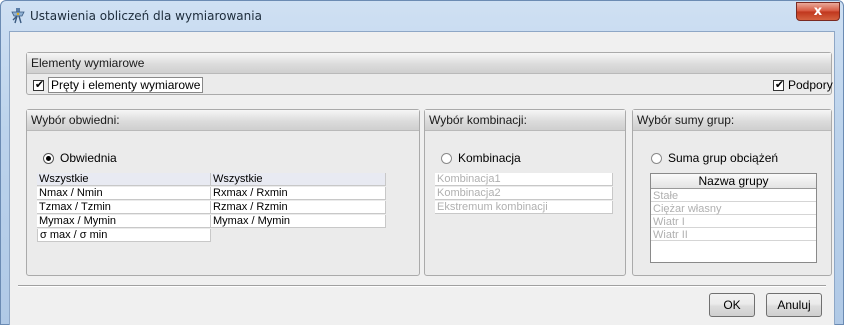 The width and height of the screenshot is (844, 325). I want to click on envelope-right-cell: Mymax / Mymin, so click(298, 221).